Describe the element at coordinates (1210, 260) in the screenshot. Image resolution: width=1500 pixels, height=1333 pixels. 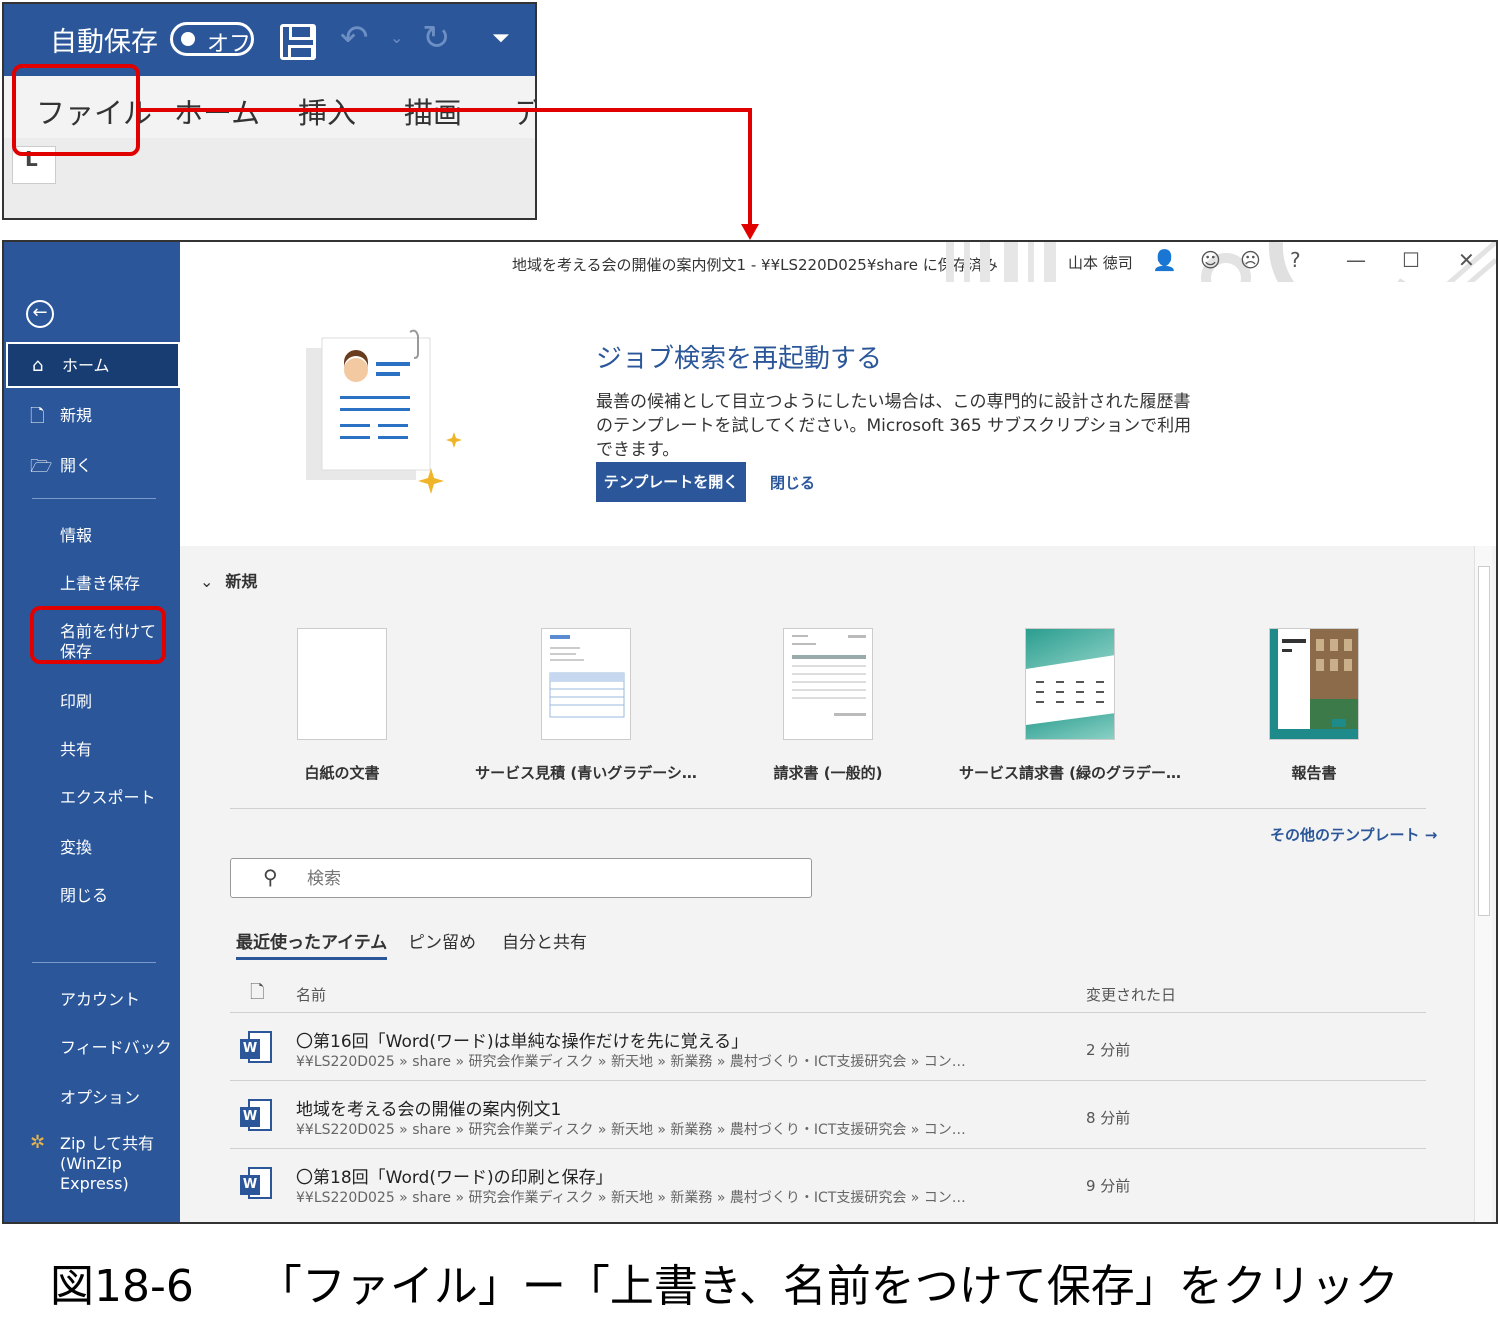
I see `smile-feedback-icon: ☺` at that location.